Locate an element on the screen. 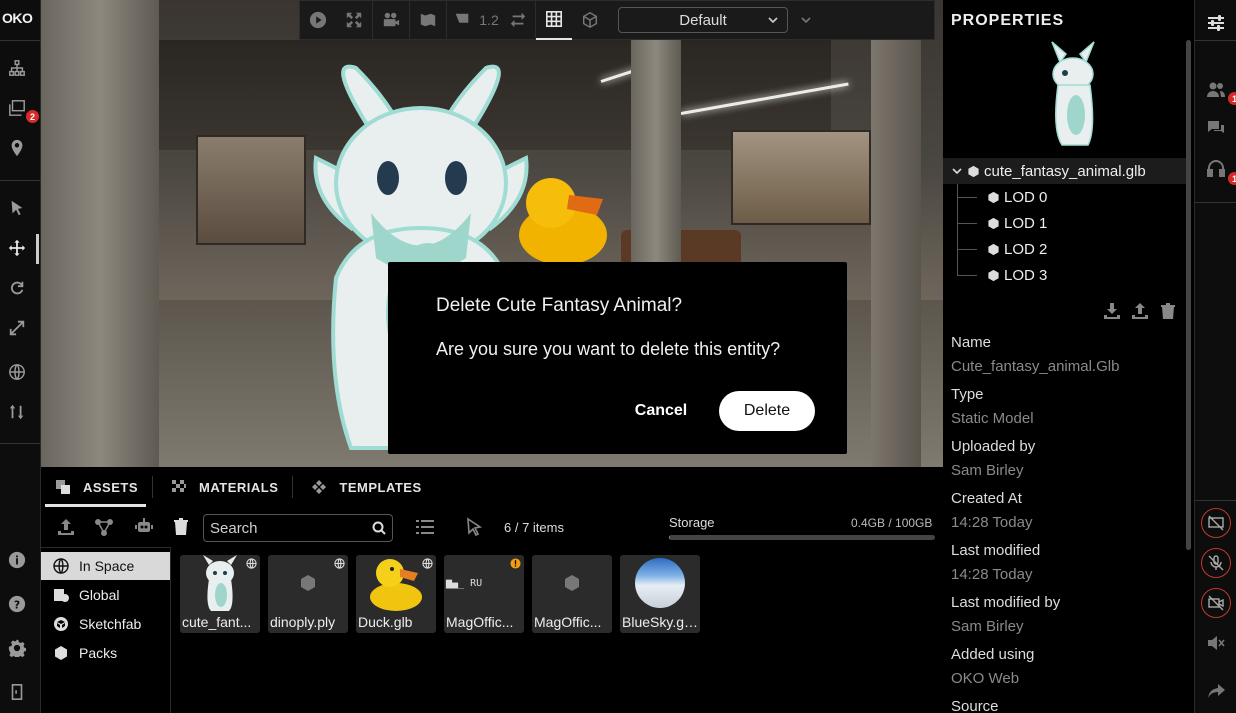  tree-guide is located at coordinates (967, 275).